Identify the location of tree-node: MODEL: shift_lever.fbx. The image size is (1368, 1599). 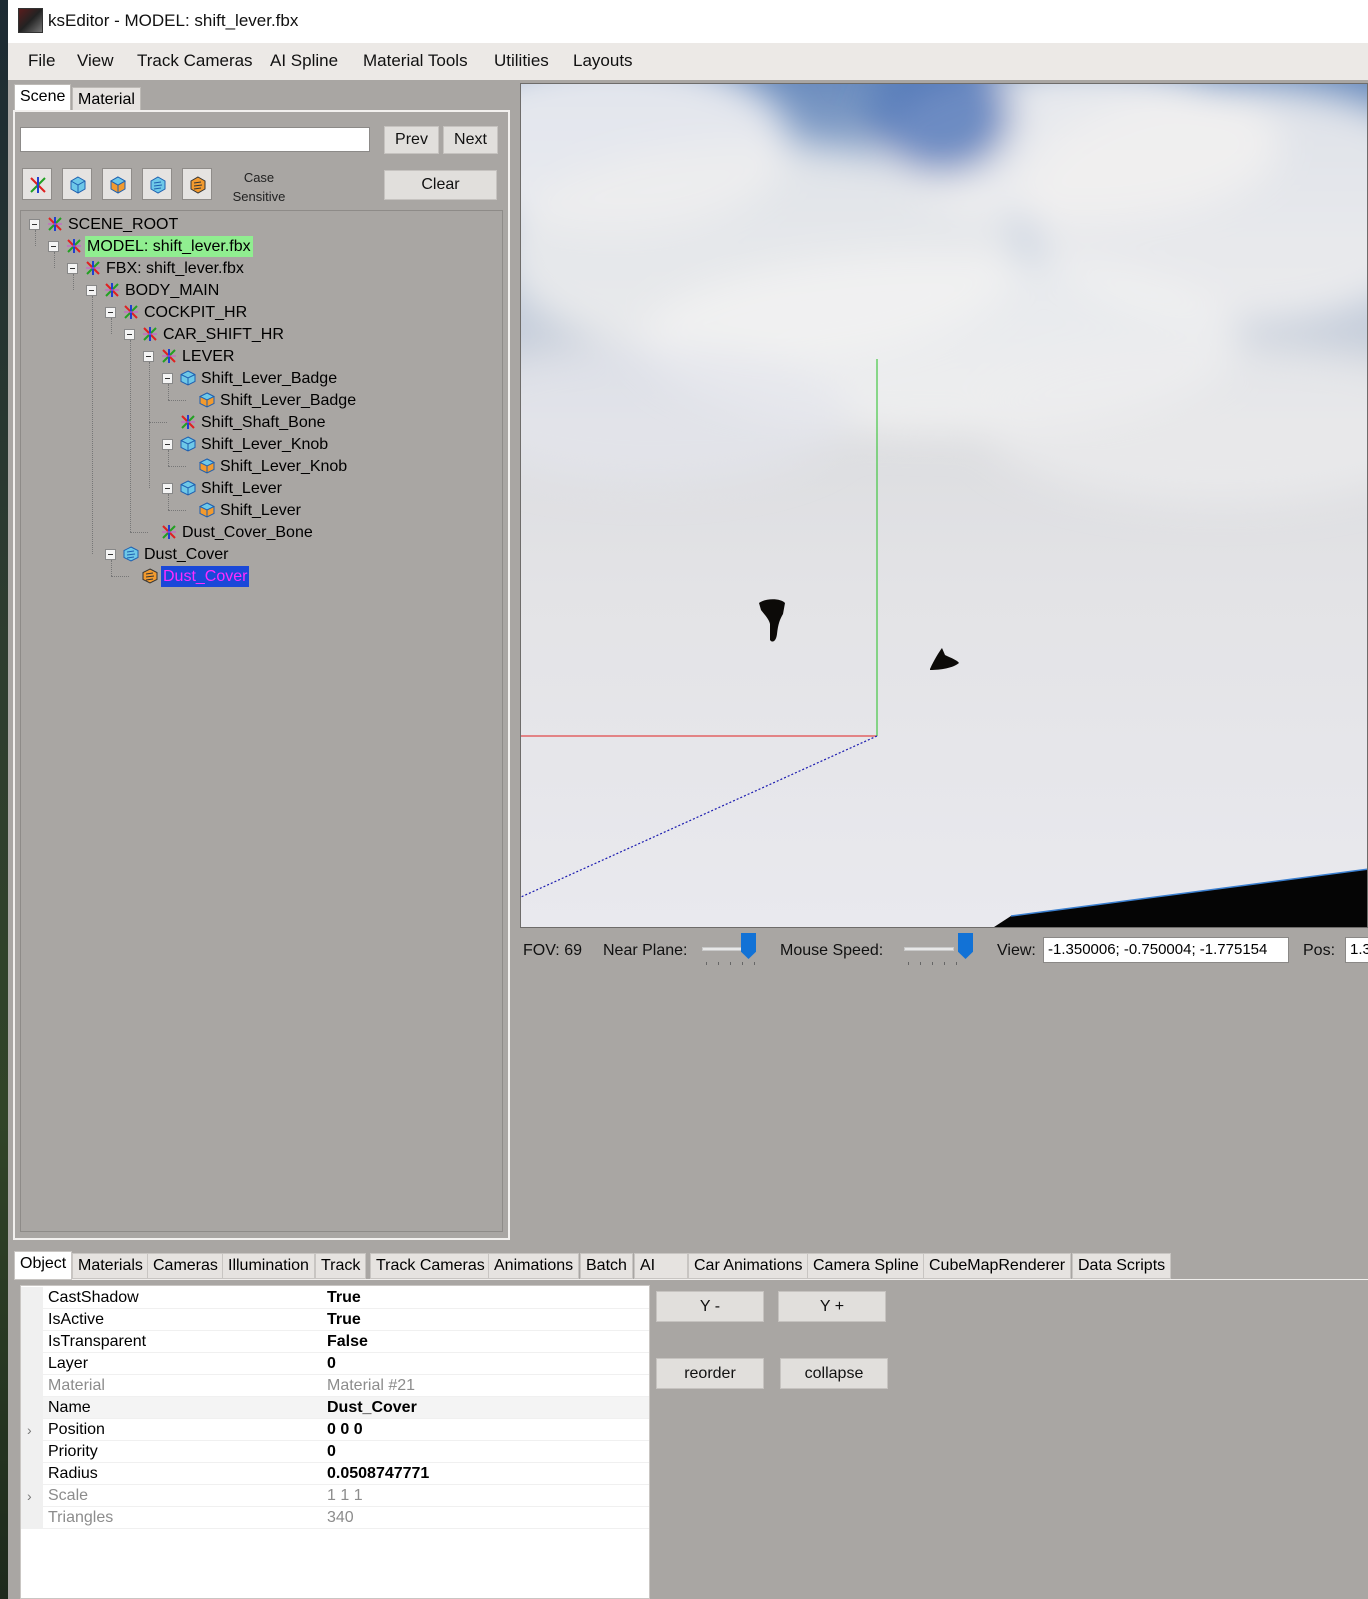
(261, 246).